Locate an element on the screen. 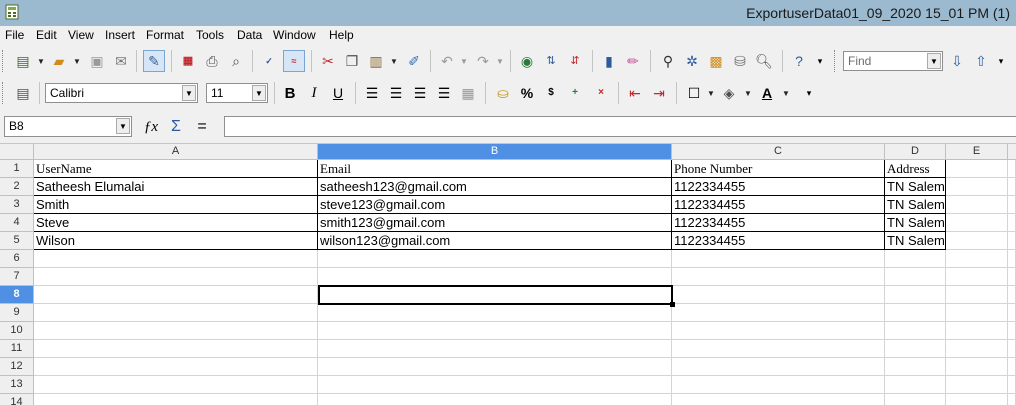  cell-b6 is located at coordinates (495, 259).